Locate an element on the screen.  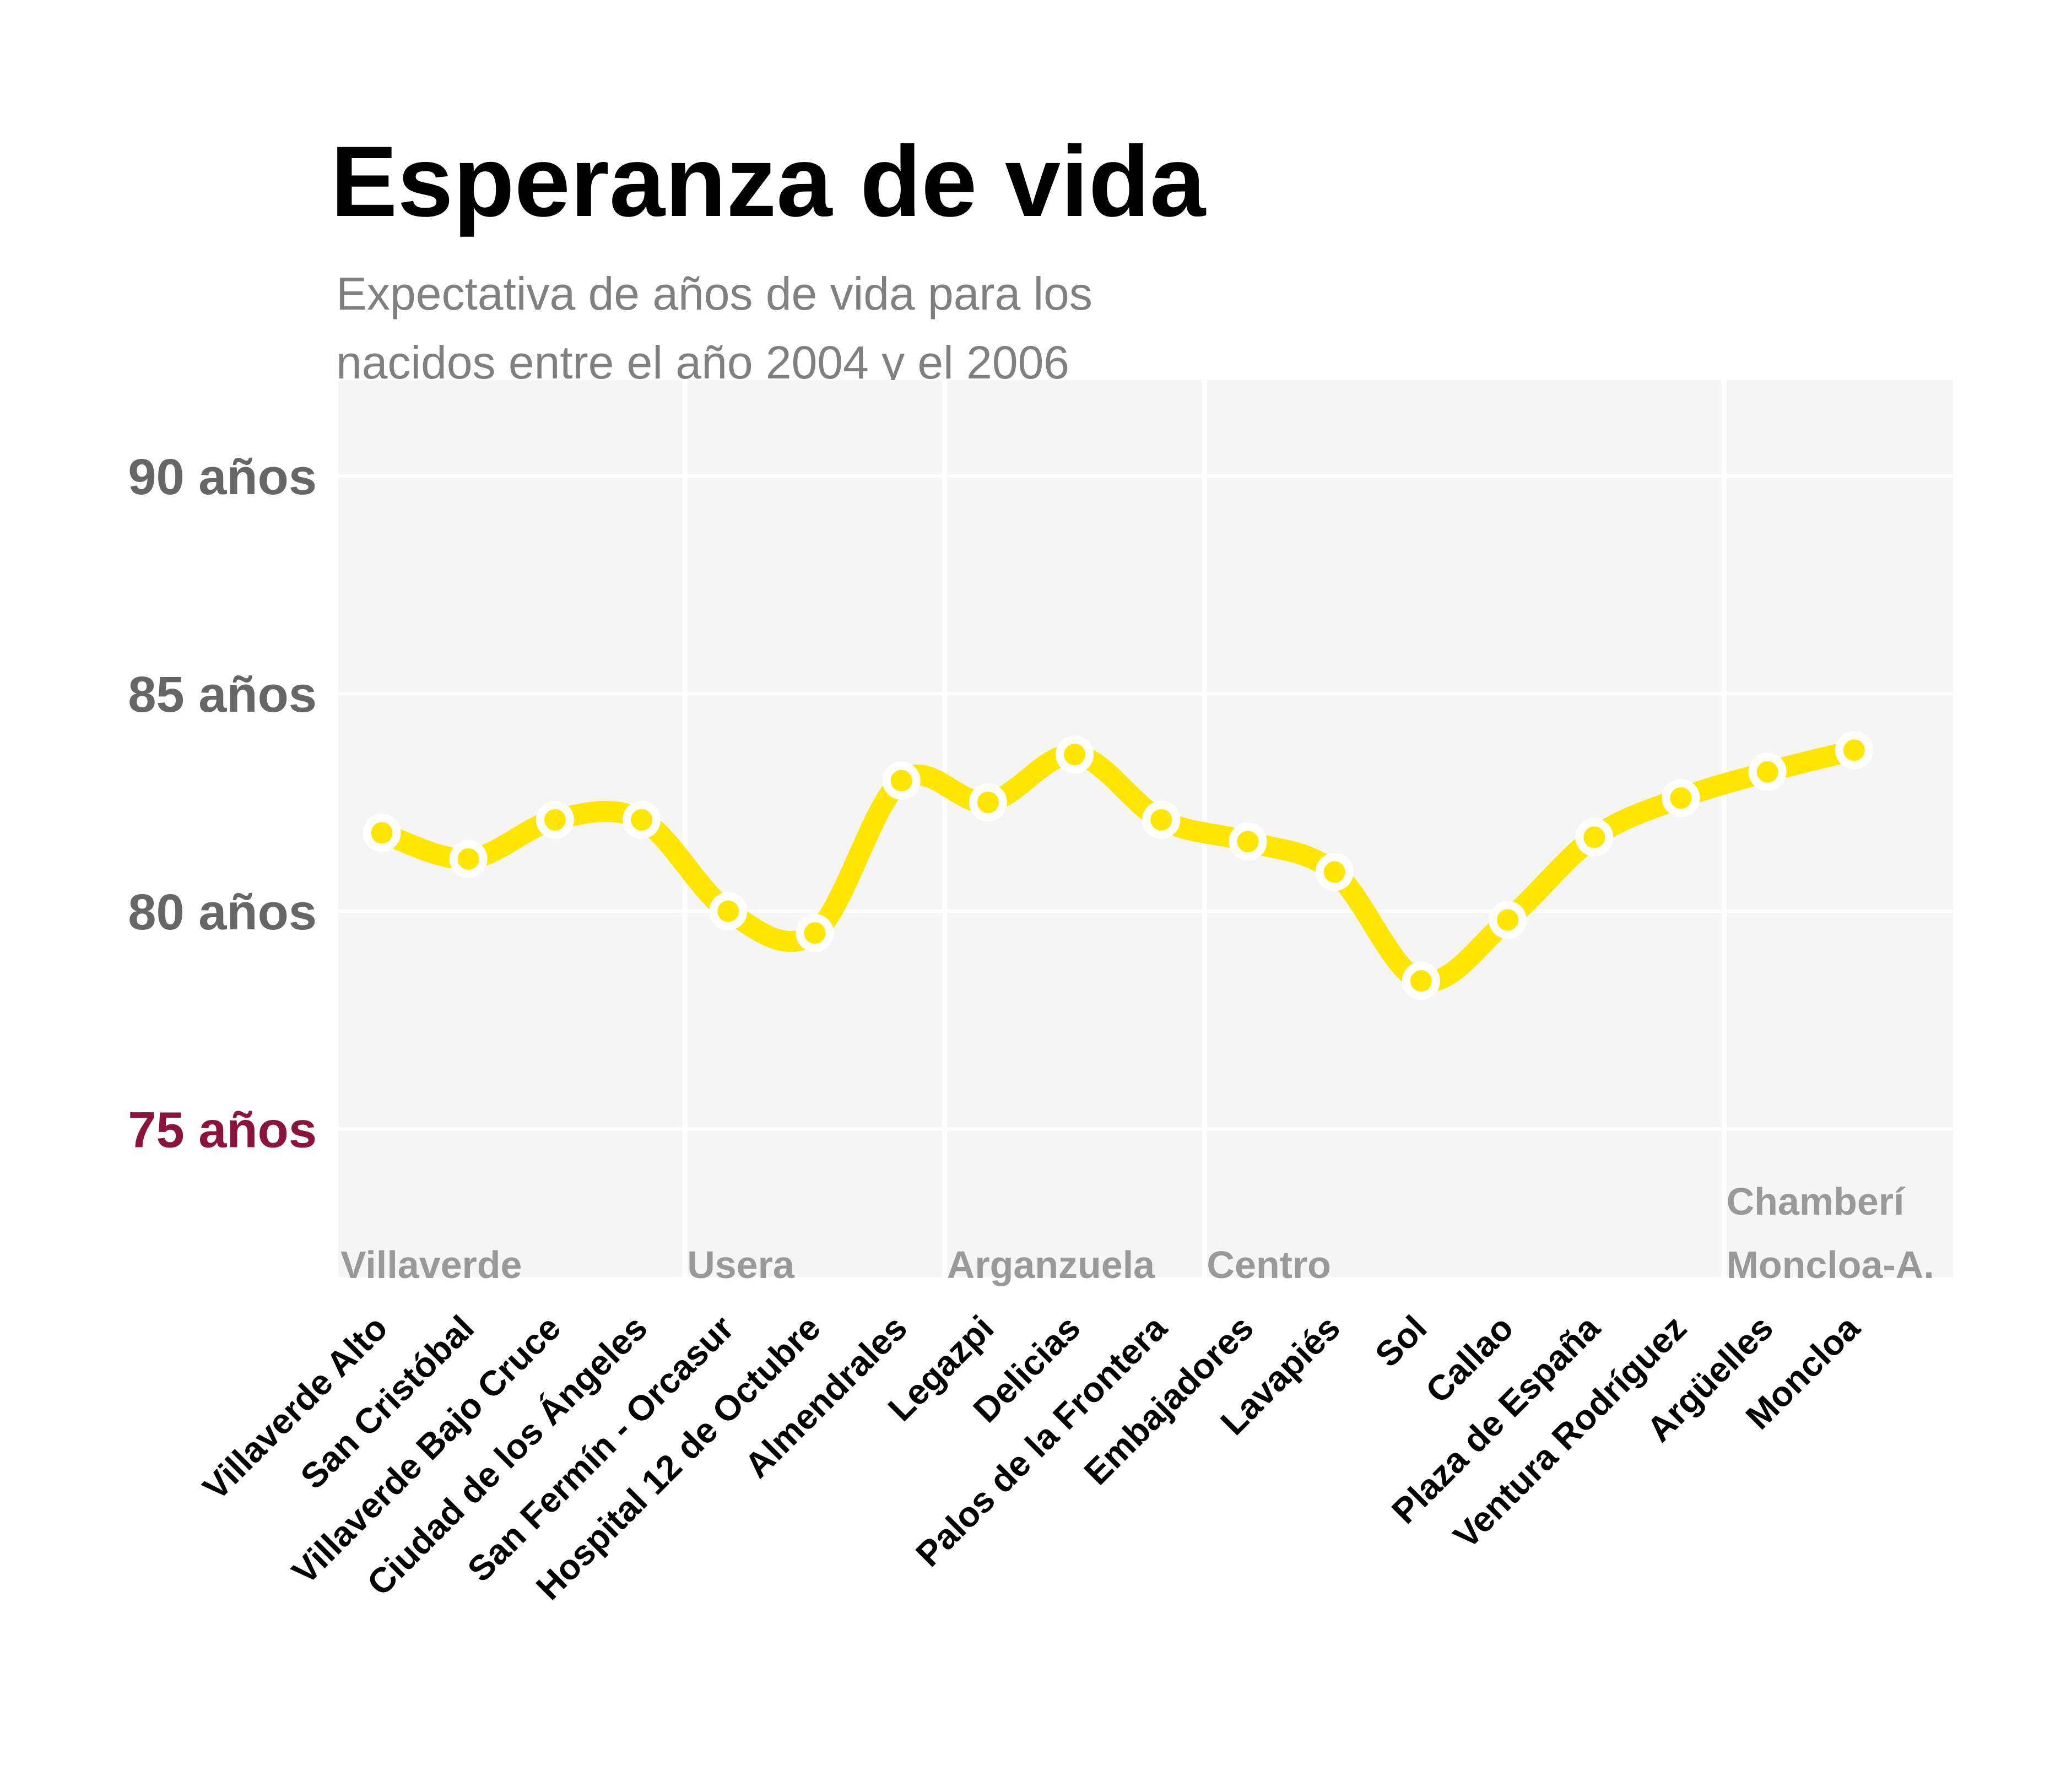
group-label-4-line-0: Chamberí is located at coordinates (1817, 1201).